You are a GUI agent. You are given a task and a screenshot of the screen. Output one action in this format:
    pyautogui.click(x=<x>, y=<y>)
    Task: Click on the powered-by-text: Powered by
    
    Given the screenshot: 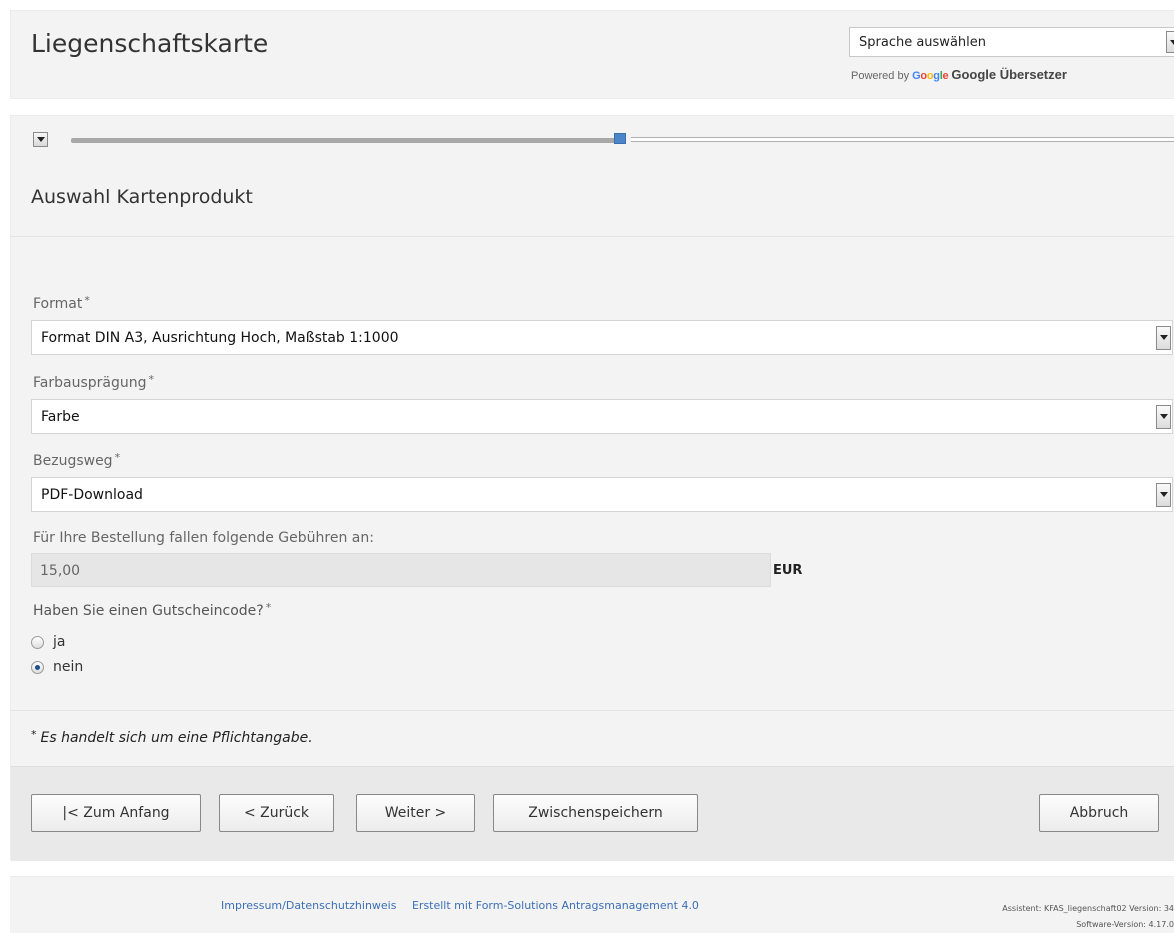 What is the action you would take?
    pyautogui.click(x=880, y=76)
    